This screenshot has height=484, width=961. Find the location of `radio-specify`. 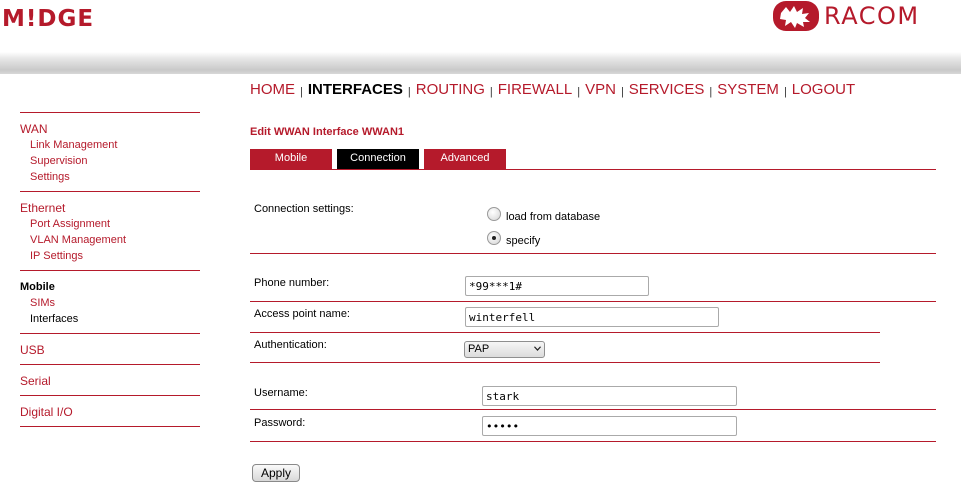

radio-specify is located at coordinates (494, 238).